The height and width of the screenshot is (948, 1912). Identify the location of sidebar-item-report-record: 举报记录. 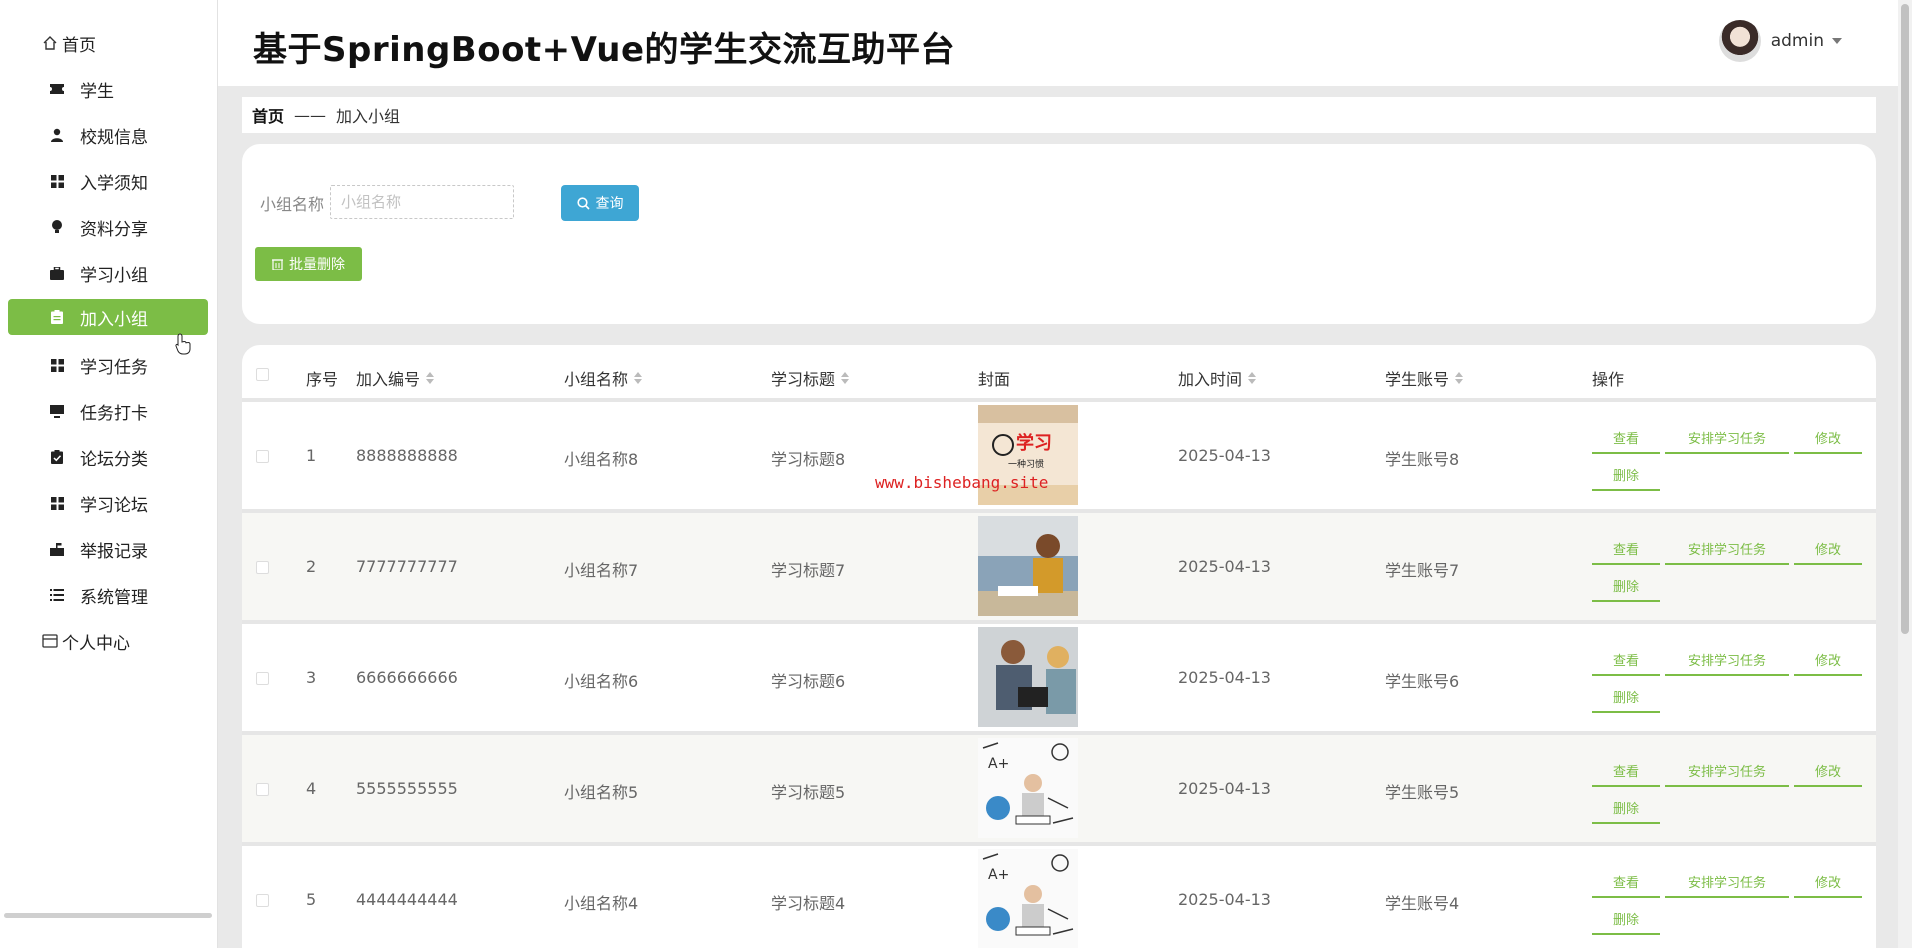
(108, 549).